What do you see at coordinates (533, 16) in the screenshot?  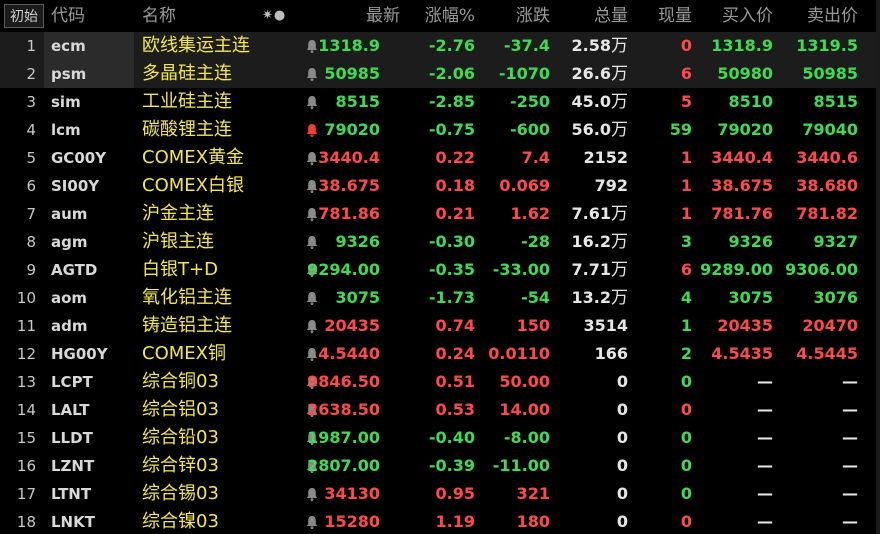 I see `column-header-chg: 涨跌` at bounding box center [533, 16].